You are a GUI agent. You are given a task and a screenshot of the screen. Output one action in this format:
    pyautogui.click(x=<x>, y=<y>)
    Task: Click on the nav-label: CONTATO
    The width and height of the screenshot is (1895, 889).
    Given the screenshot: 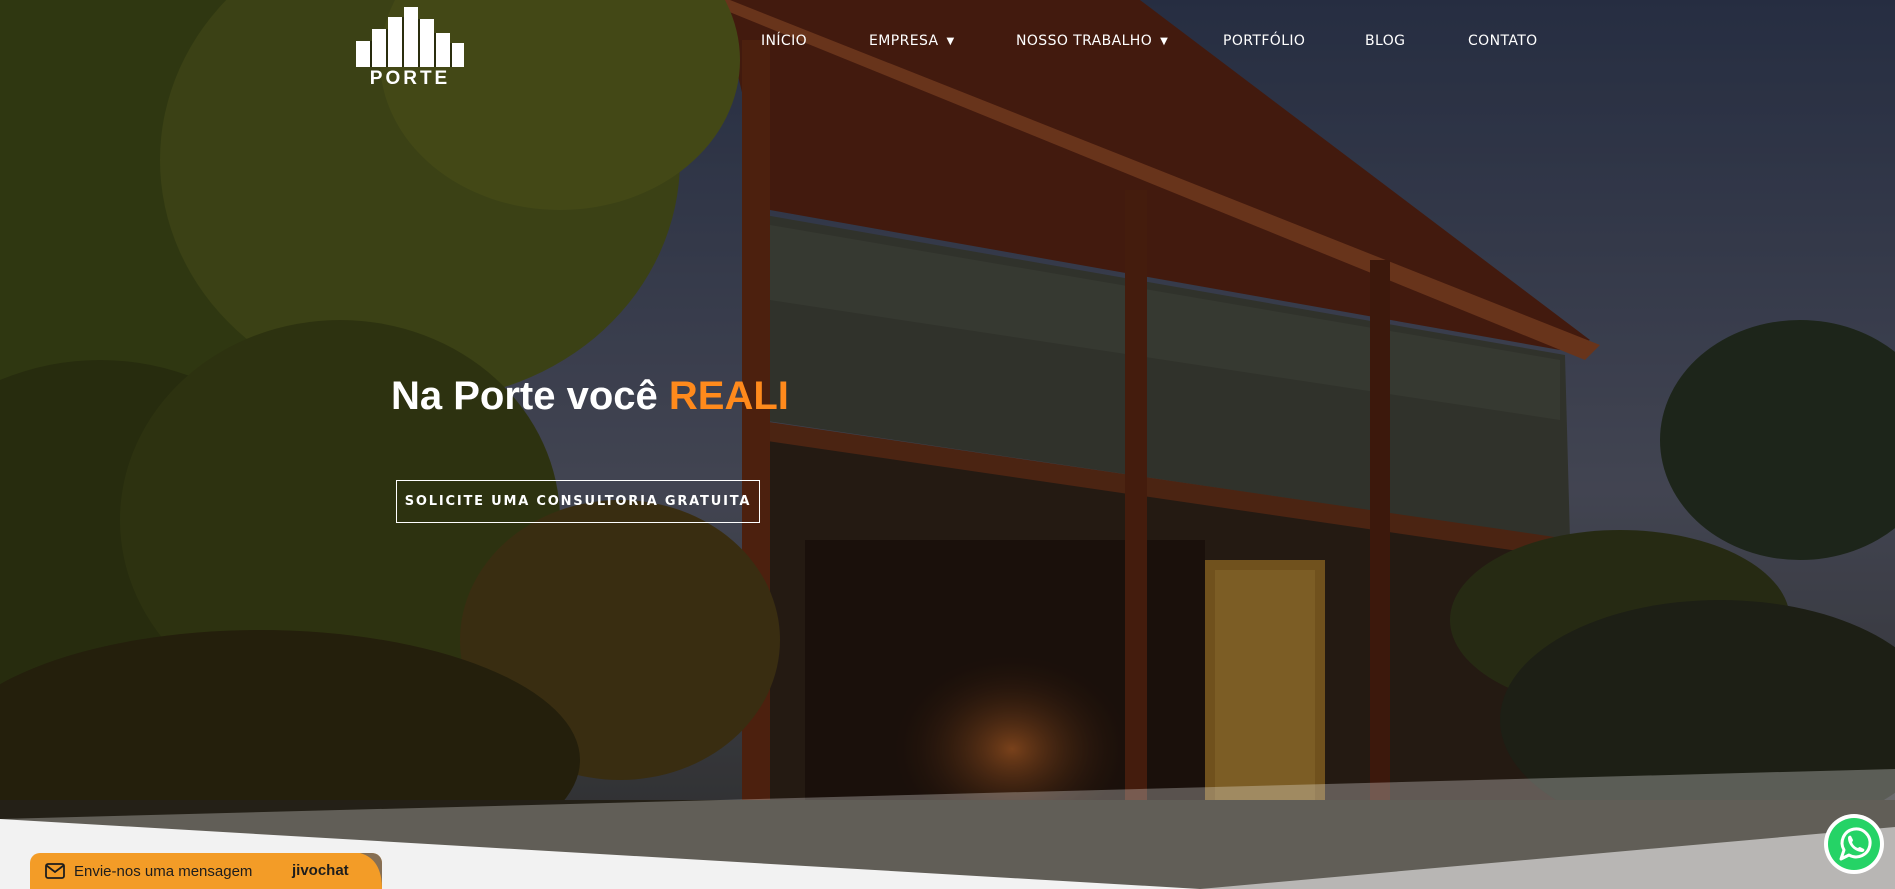 What is the action you would take?
    pyautogui.click(x=1503, y=41)
    